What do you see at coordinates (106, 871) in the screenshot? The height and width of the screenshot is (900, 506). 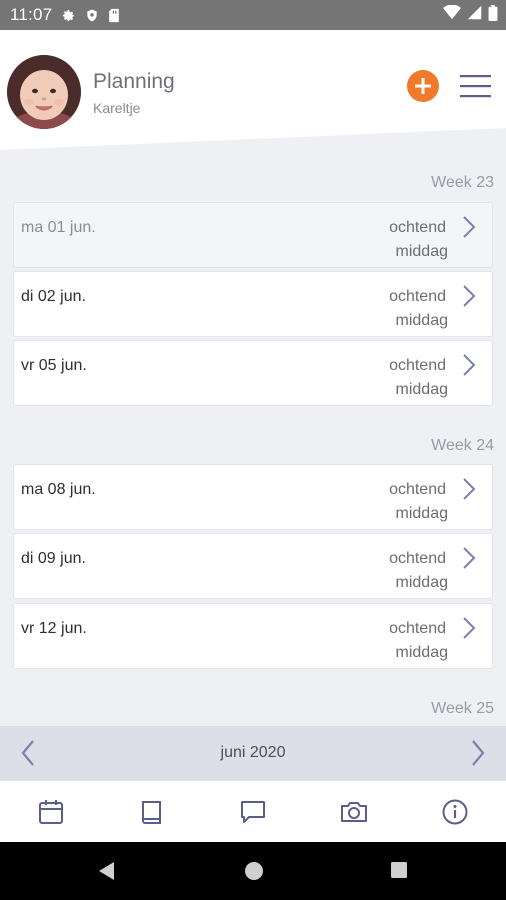 I see `back-icon` at bounding box center [106, 871].